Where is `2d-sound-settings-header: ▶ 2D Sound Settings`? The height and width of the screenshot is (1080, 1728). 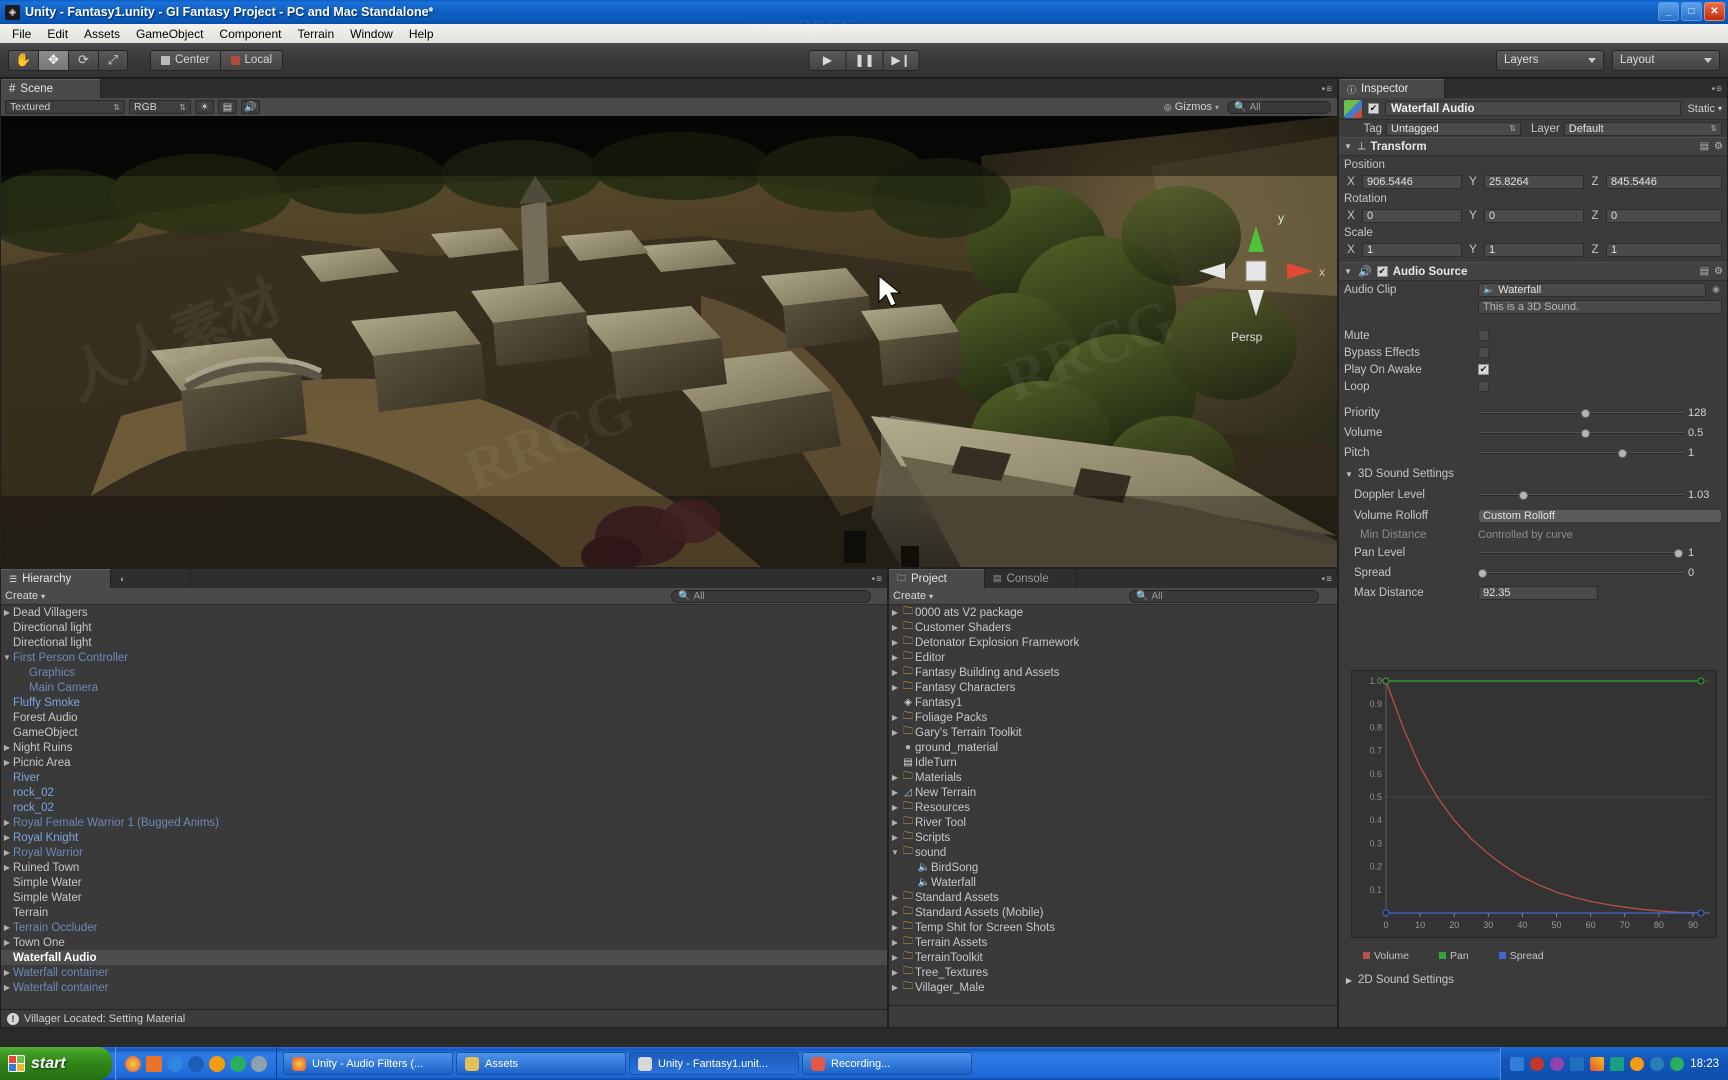
2d-sound-settings-header: ▶ 2D Sound Settings is located at coordinates (1399, 980).